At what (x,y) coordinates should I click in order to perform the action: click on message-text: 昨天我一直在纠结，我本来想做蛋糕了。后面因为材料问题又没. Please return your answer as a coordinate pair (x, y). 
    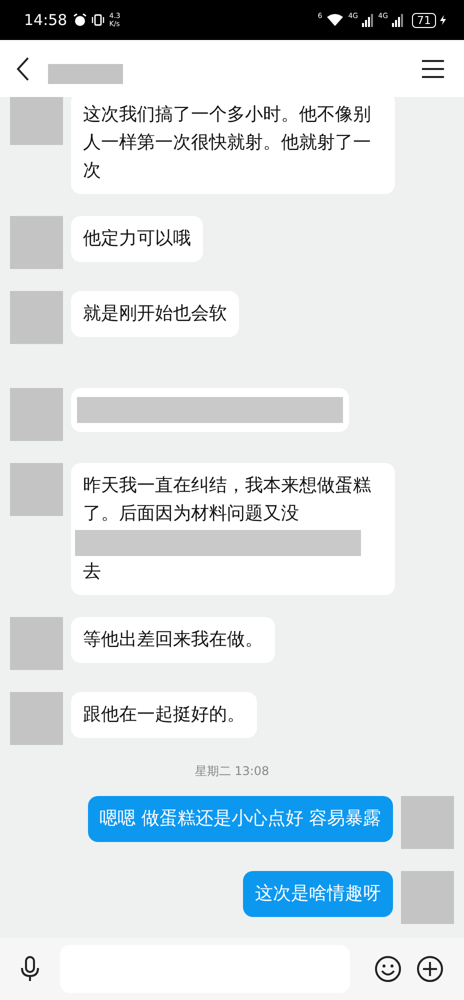
    Looking at the image, I should click on (227, 500).